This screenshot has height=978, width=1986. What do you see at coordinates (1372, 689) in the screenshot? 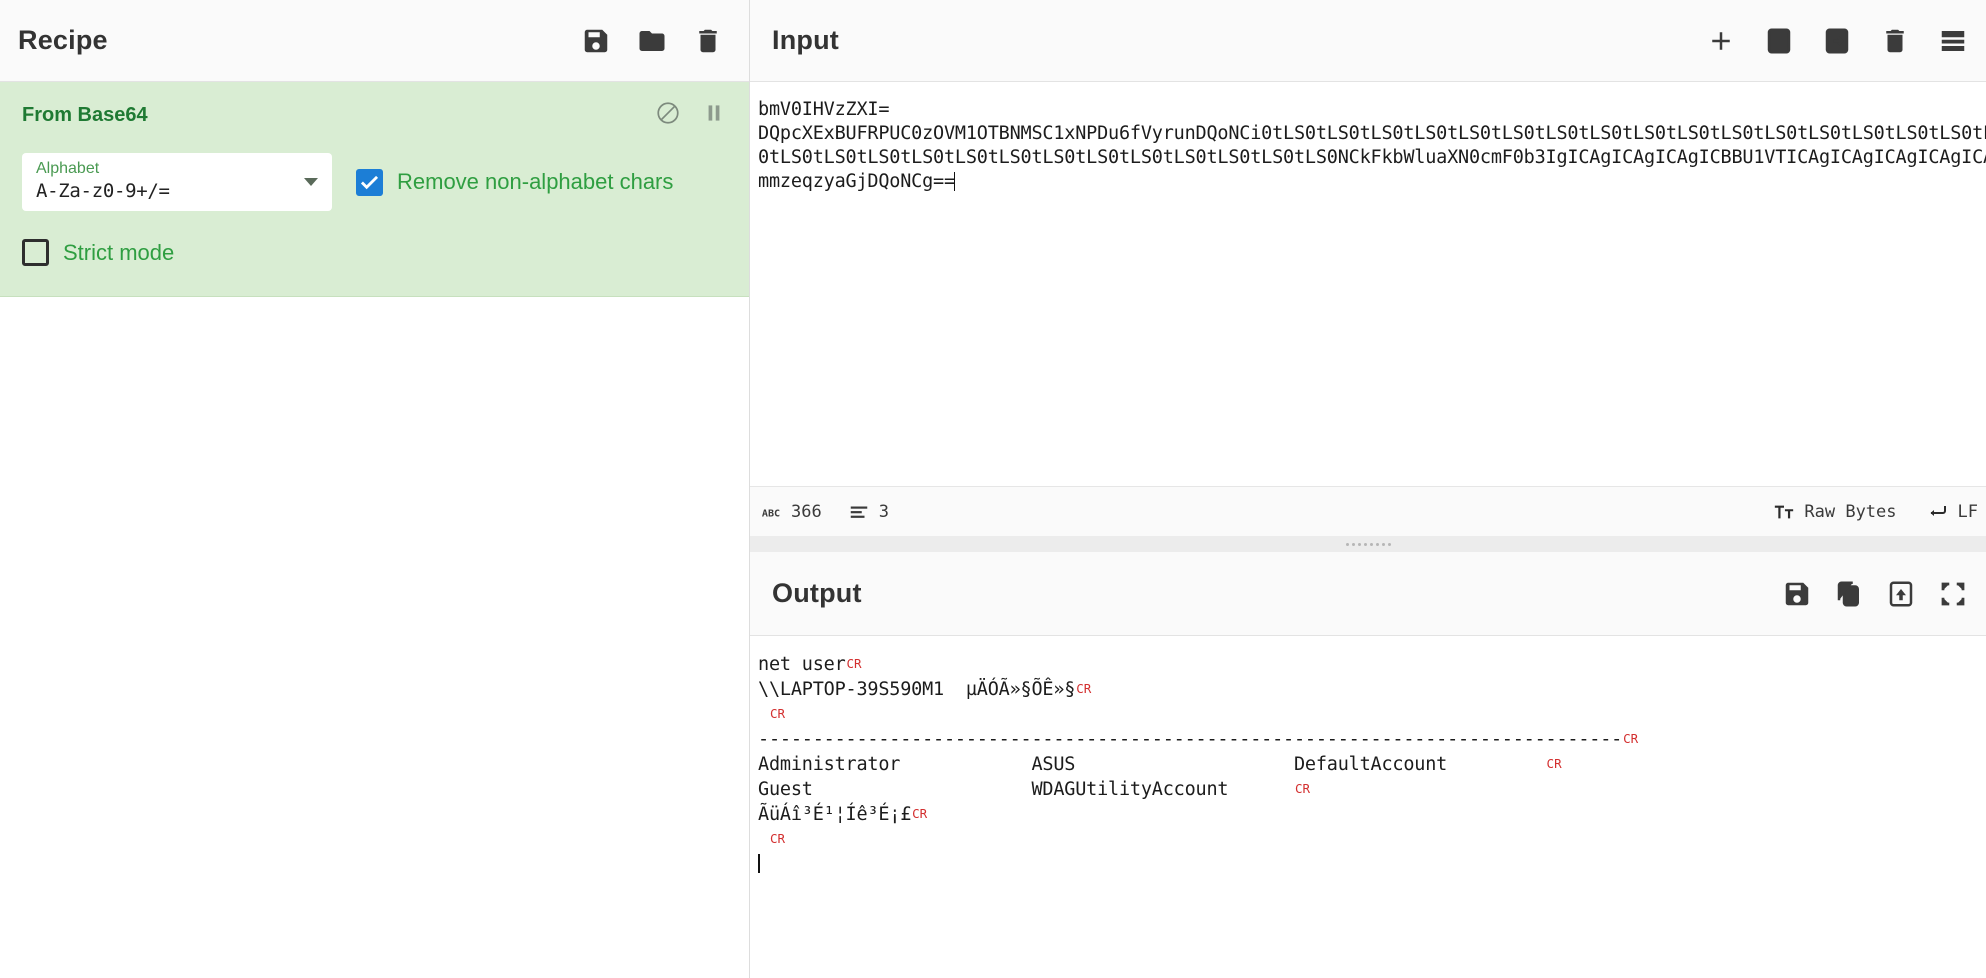
I see `output-line: \\LAPTOP-39S590M1 µÄÓÃ»§ÕÊ»§CR` at bounding box center [1372, 689].